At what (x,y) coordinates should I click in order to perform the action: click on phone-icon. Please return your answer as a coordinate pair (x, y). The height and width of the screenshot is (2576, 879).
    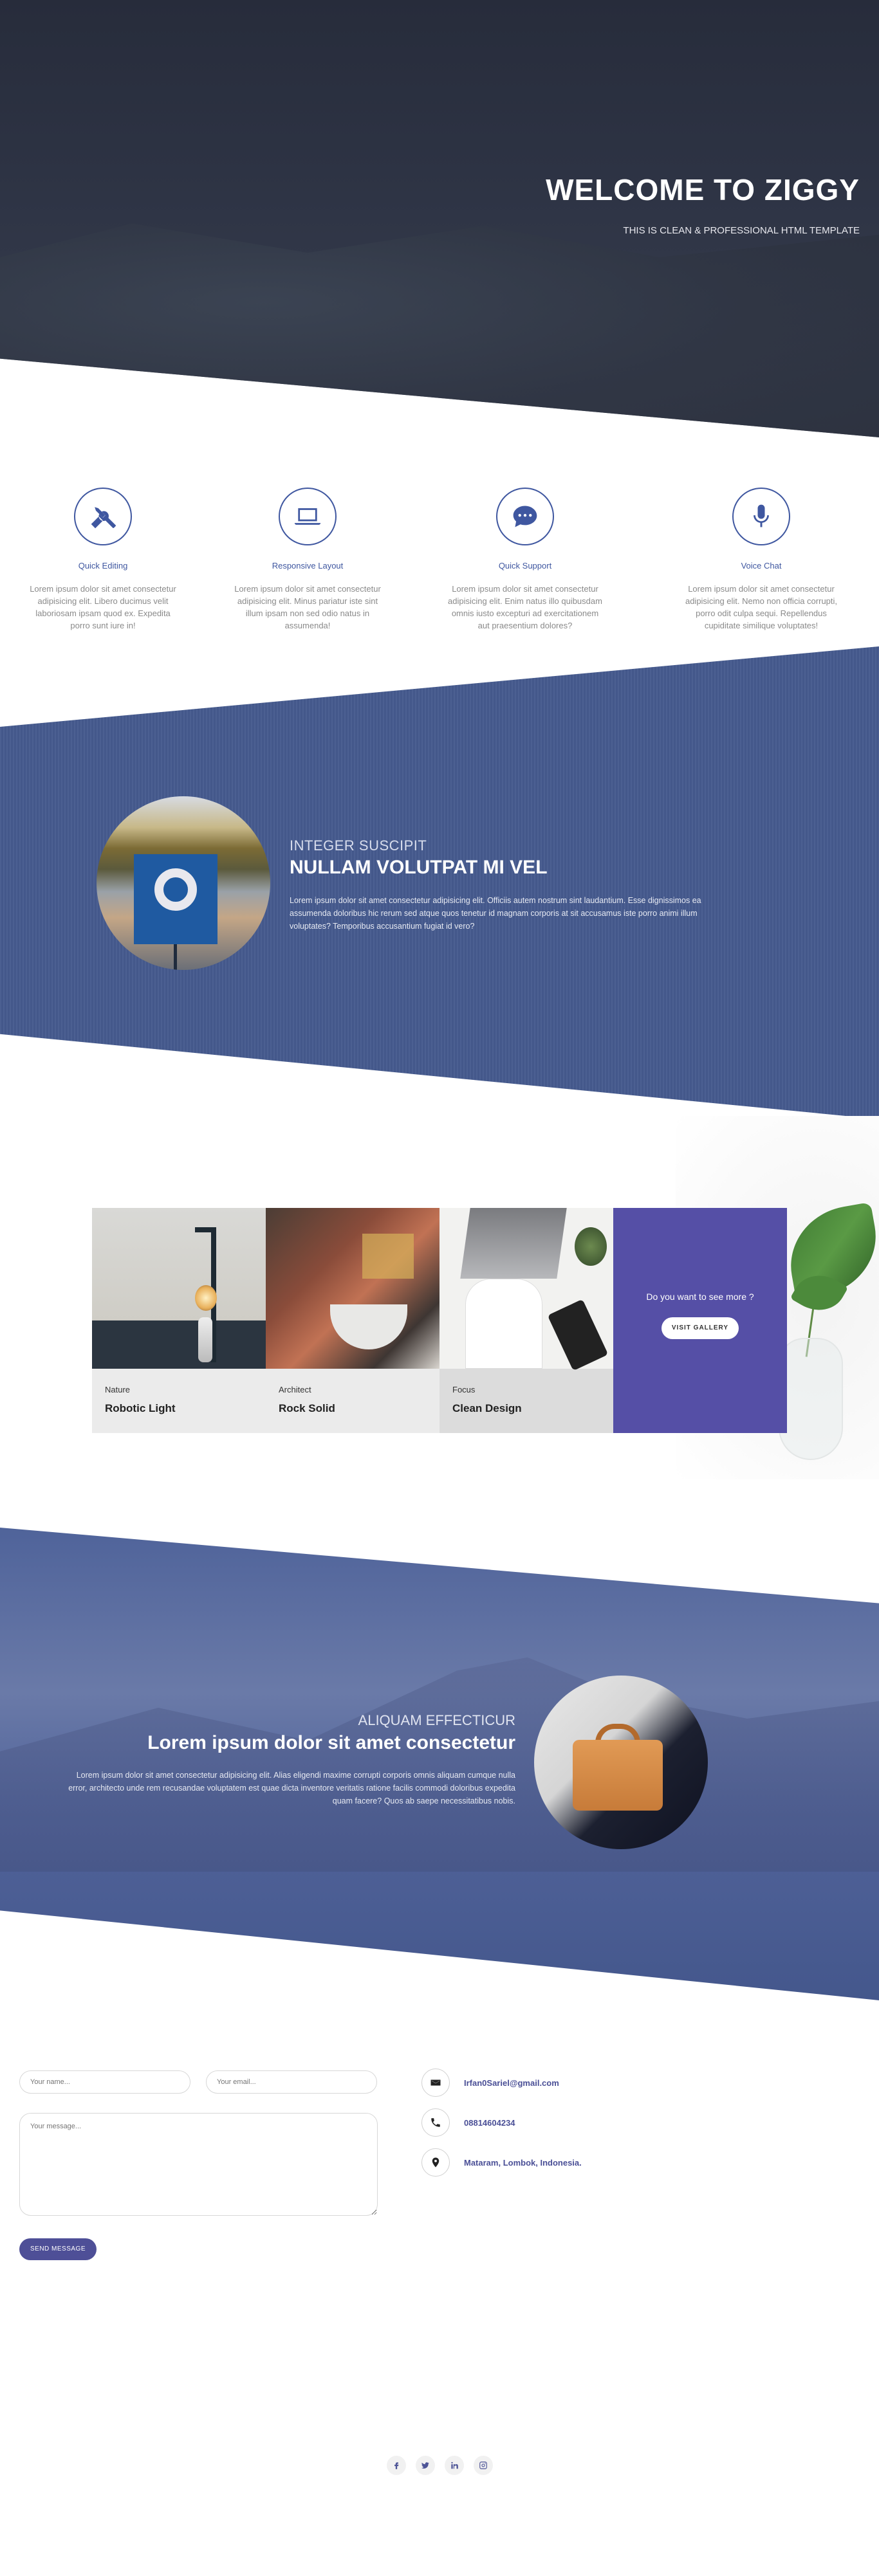
    Looking at the image, I should click on (435, 2122).